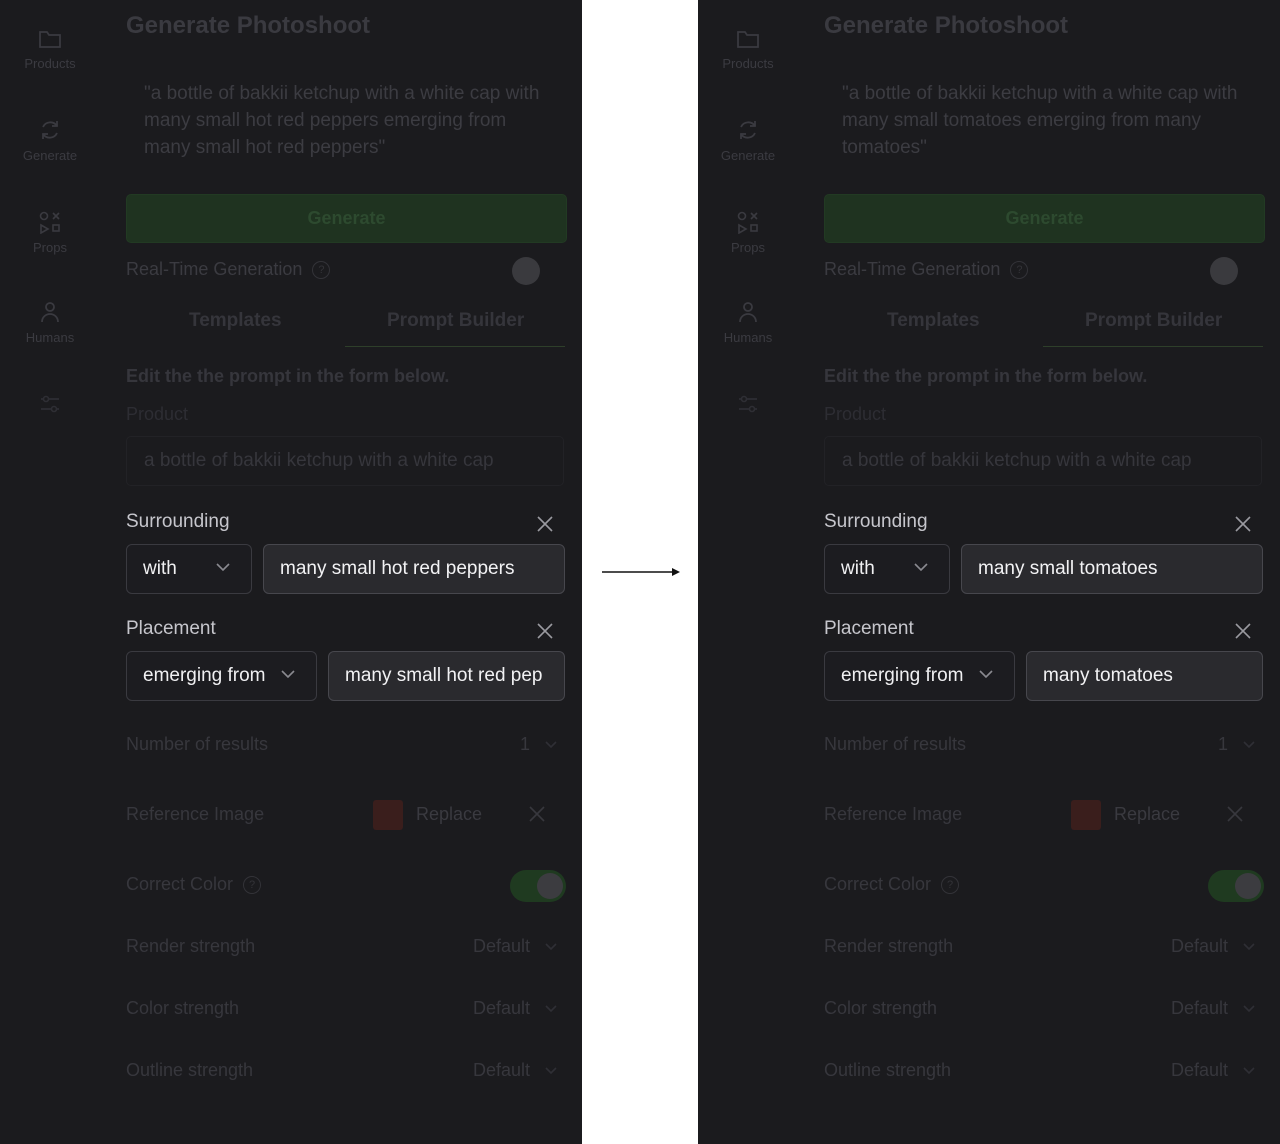 Image resolution: width=1280 pixels, height=1144 pixels. What do you see at coordinates (641, 572) in the screenshot?
I see `arrow-right-icon` at bounding box center [641, 572].